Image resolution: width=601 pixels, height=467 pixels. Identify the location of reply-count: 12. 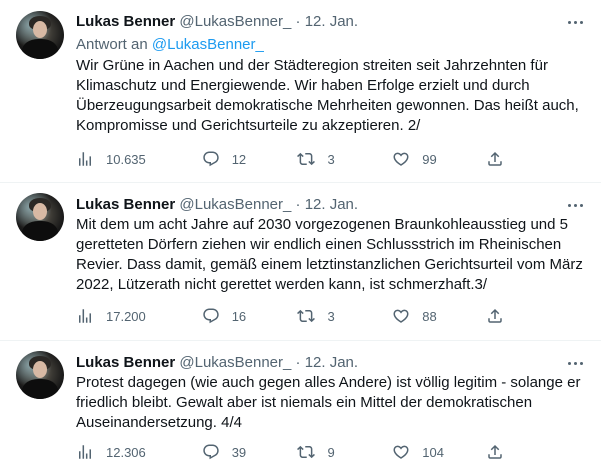
(239, 159).